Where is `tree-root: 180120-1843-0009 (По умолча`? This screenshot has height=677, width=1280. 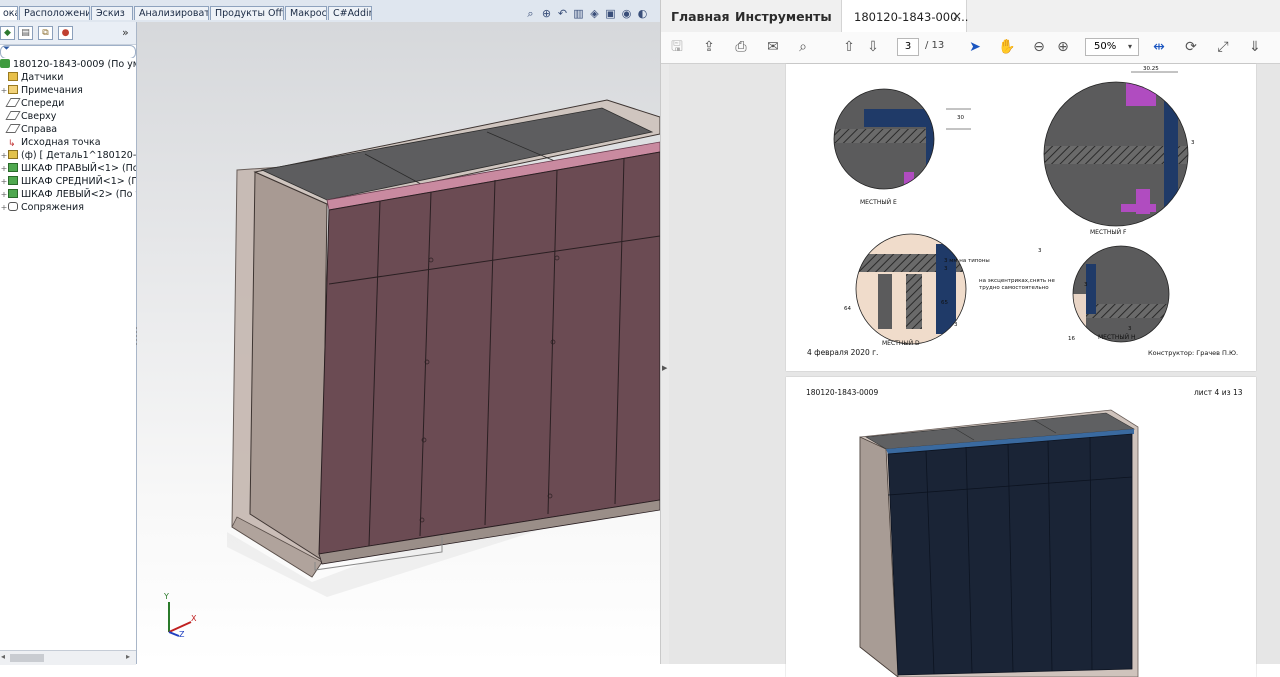 tree-root: 180120-1843-0009 (По умолча is located at coordinates (68, 64).